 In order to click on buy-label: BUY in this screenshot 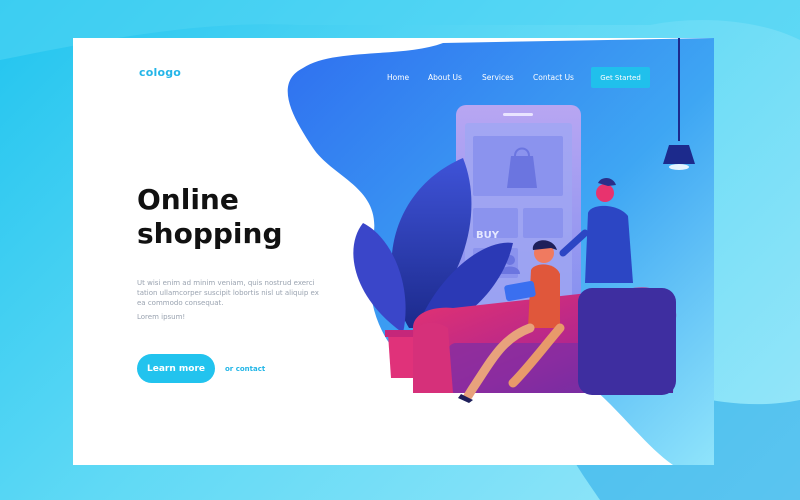, I will do `click(488, 235)`.